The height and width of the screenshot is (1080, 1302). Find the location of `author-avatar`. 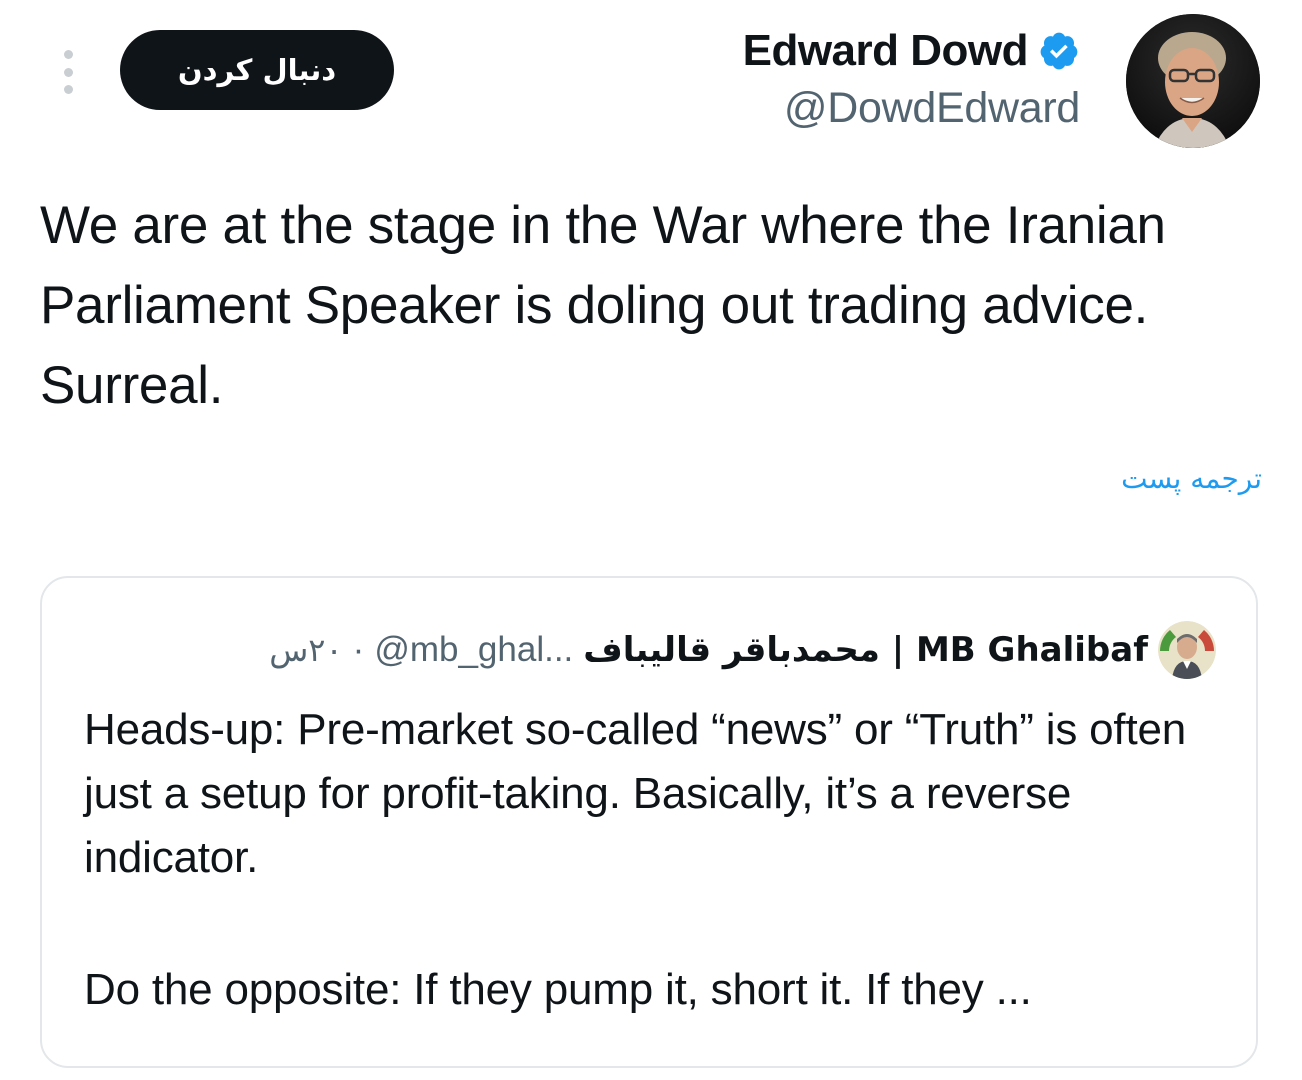

author-avatar is located at coordinates (1193, 81).